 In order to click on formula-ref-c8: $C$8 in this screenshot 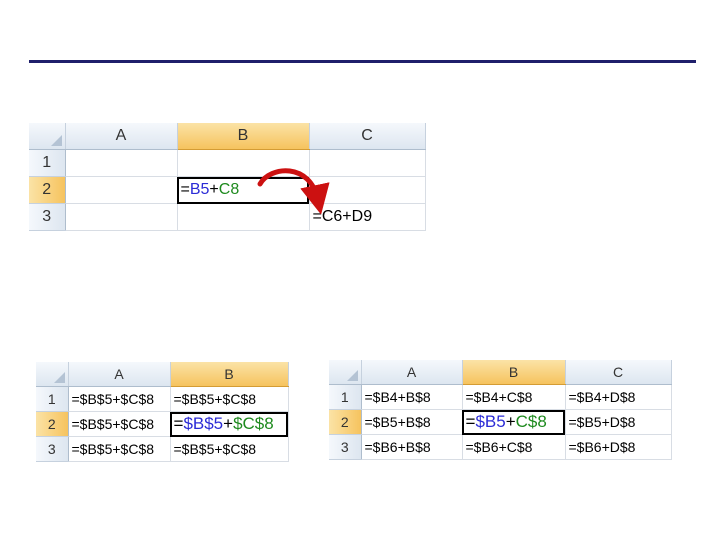, I will do `click(253, 423)`.